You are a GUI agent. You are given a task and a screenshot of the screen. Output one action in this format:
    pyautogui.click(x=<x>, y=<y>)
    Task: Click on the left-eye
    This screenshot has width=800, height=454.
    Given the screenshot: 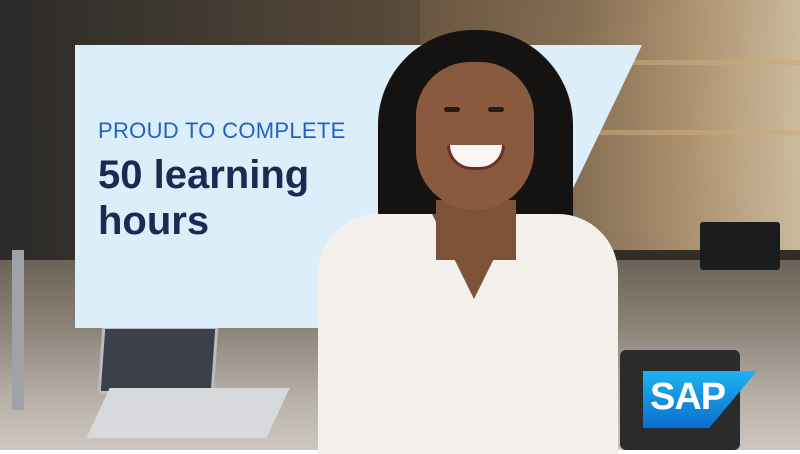 What is the action you would take?
    pyautogui.click(x=452, y=109)
    